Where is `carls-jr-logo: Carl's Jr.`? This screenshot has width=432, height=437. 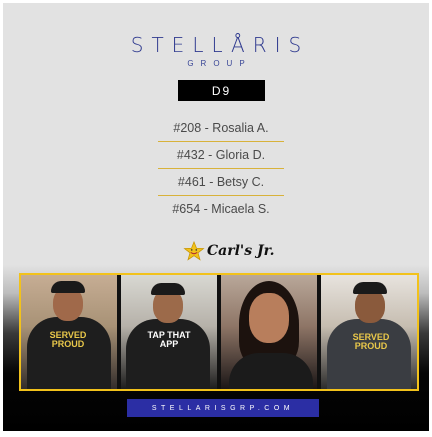
carls-jr-logo: Carl's Jr. is located at coordinates (229, 251).